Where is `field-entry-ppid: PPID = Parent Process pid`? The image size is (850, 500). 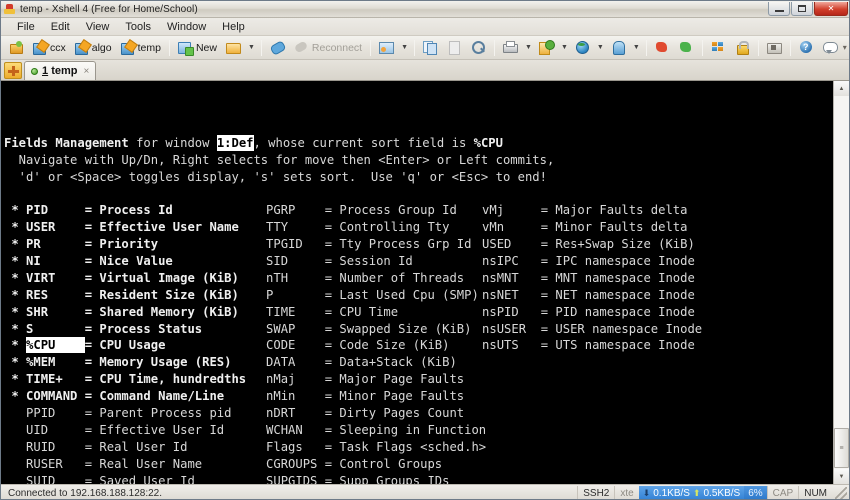 field-entry-ppid: PPID = Parent Process pid is located at coordinates (117, 413).